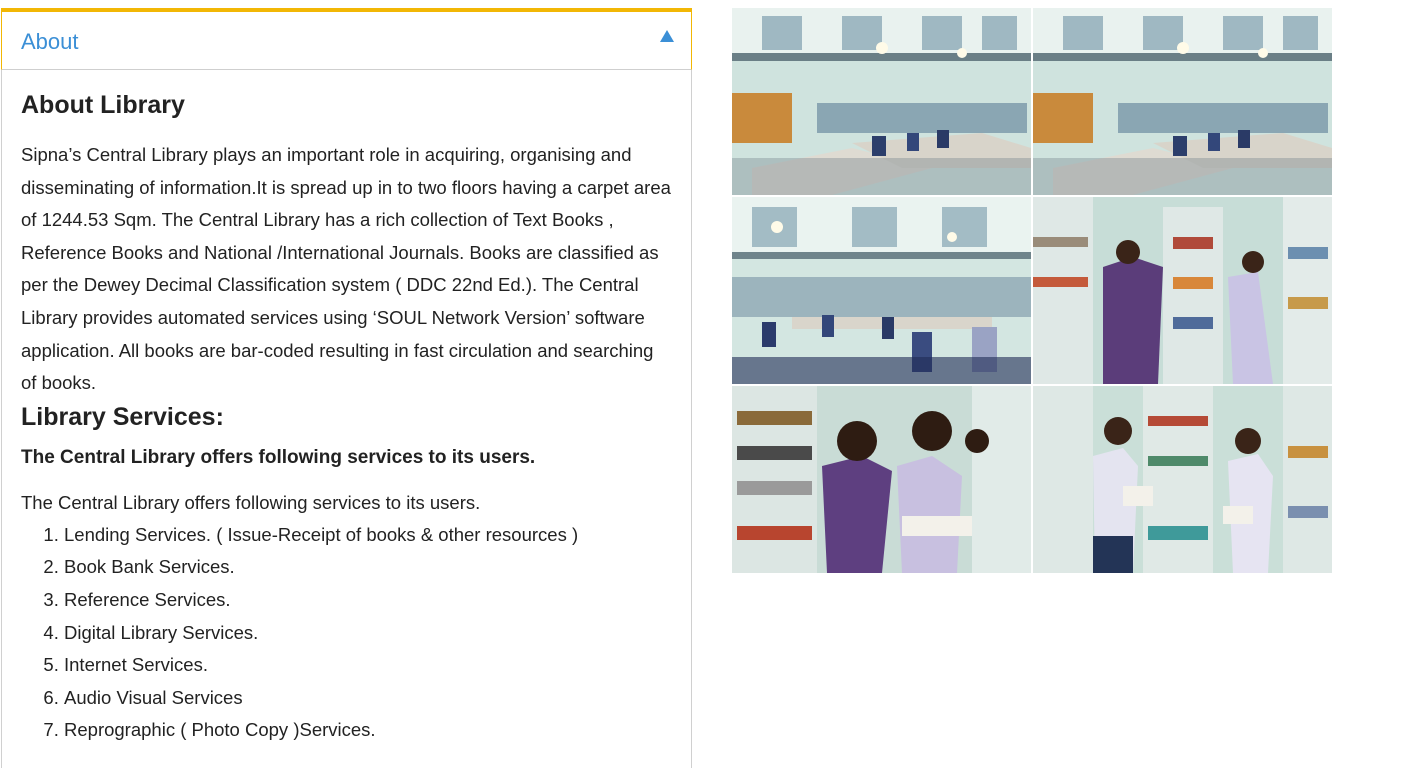 The height and width of the screenshot is (768, 1421). I want to click on list-item: Book Bank Services., so click(368, 567).